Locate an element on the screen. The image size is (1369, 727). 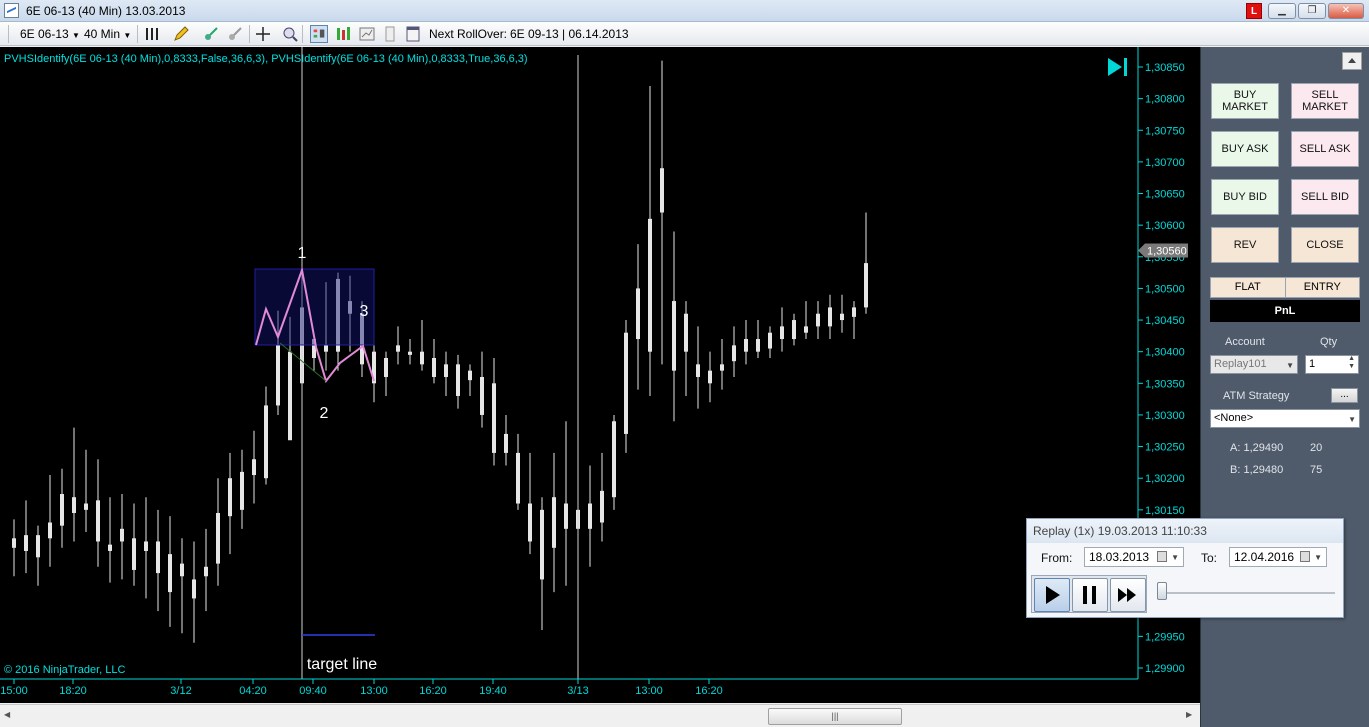
qty-label: Qty is located at coordinates (1329, 342).